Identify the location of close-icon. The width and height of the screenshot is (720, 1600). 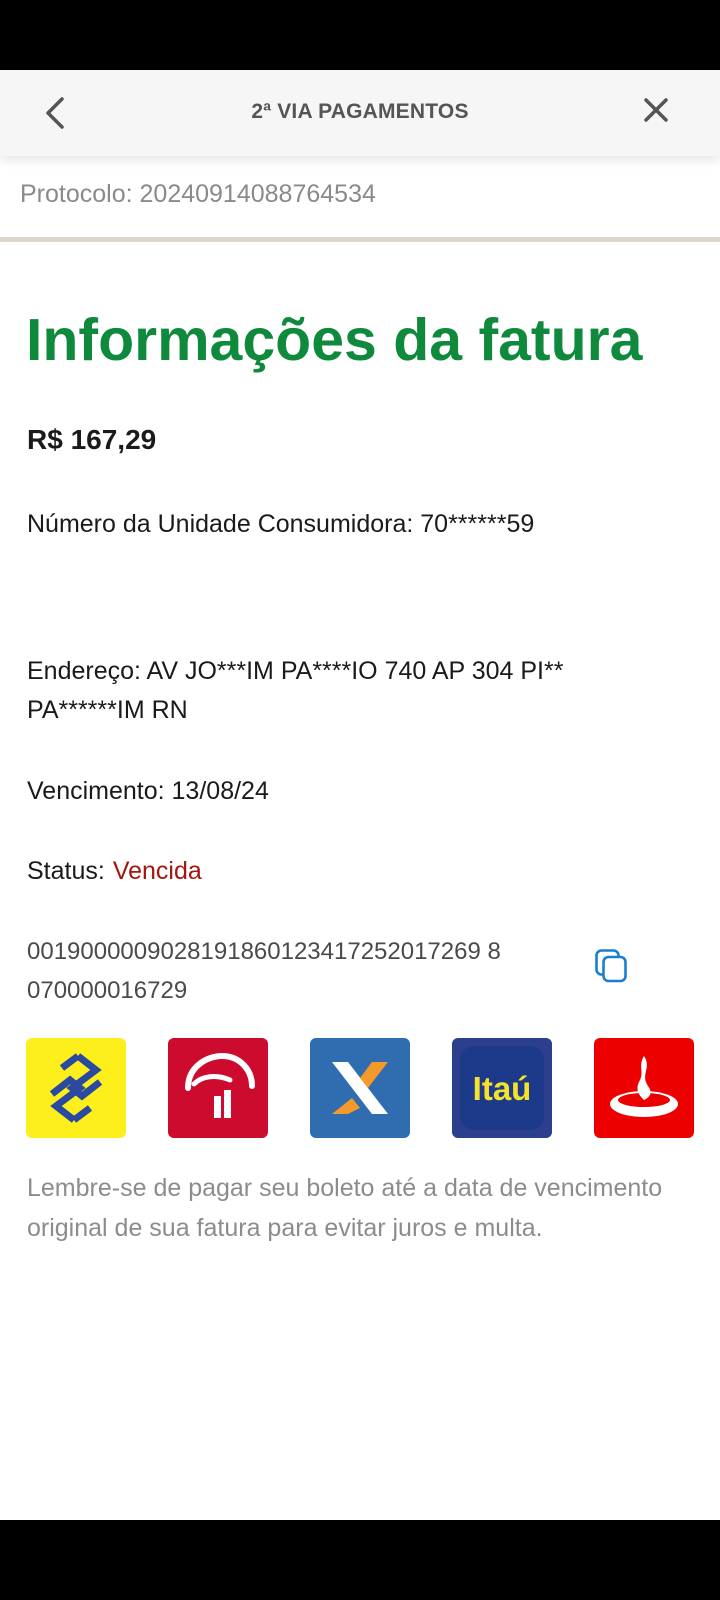
(656, 110).